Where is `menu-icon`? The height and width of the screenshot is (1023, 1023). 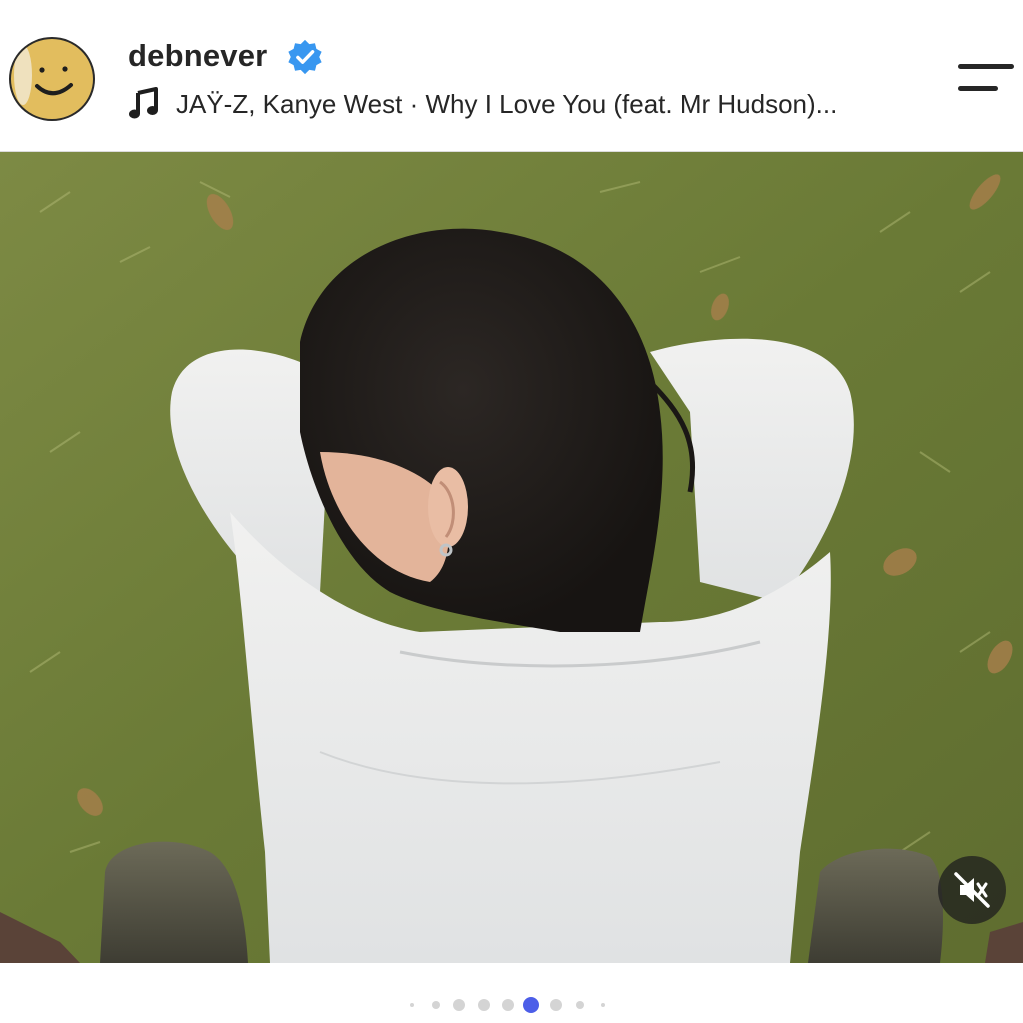 menu-icon is located at coordinates (986, 66).